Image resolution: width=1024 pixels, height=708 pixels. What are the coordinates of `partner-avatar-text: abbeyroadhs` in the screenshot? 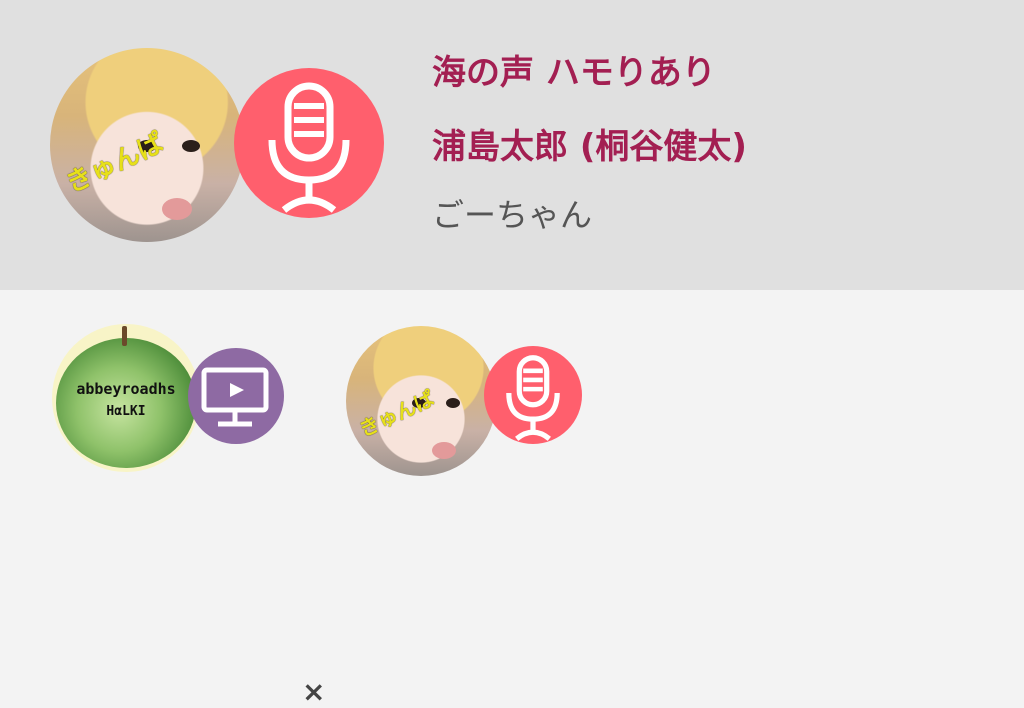 It's located at (126, 389).